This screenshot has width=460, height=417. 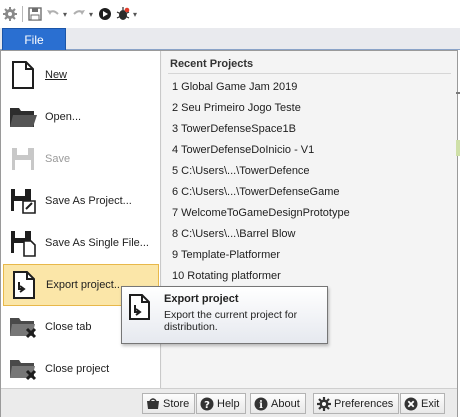 What do you see at coordinates (243, 150) in the screenshot?
I see `recent-project-item: 4 TowerDefenseDoInicio - V1` at bounding box center [243, 150].